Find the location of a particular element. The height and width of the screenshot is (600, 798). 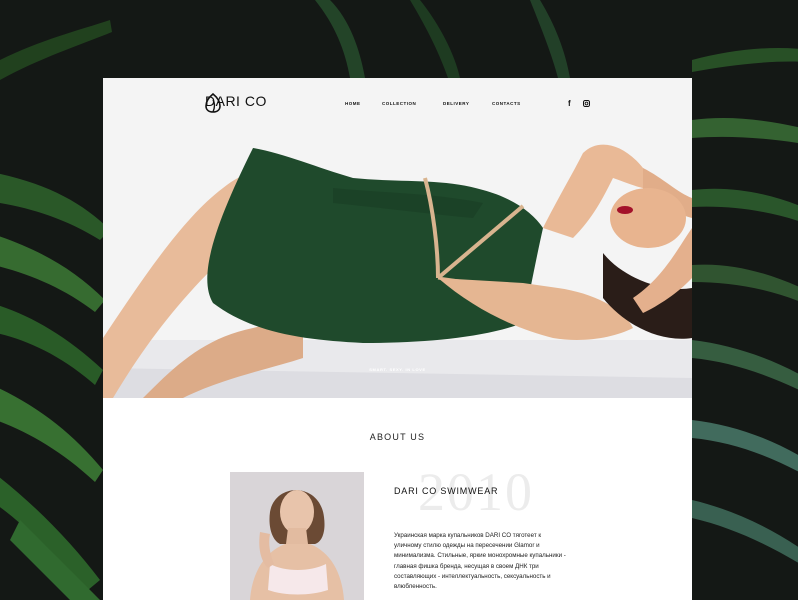

nav-item-contacts: CONTACTS is located at coordinates (506, 103).